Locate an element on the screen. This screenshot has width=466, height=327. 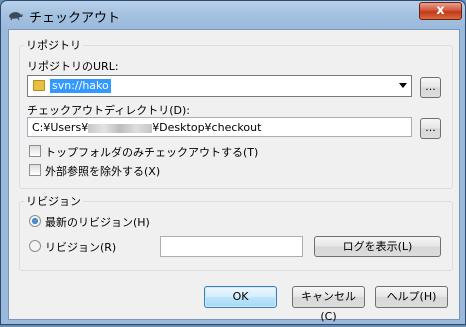
show-log-label: ログを表示(L) is located at coordinates (377, 246).